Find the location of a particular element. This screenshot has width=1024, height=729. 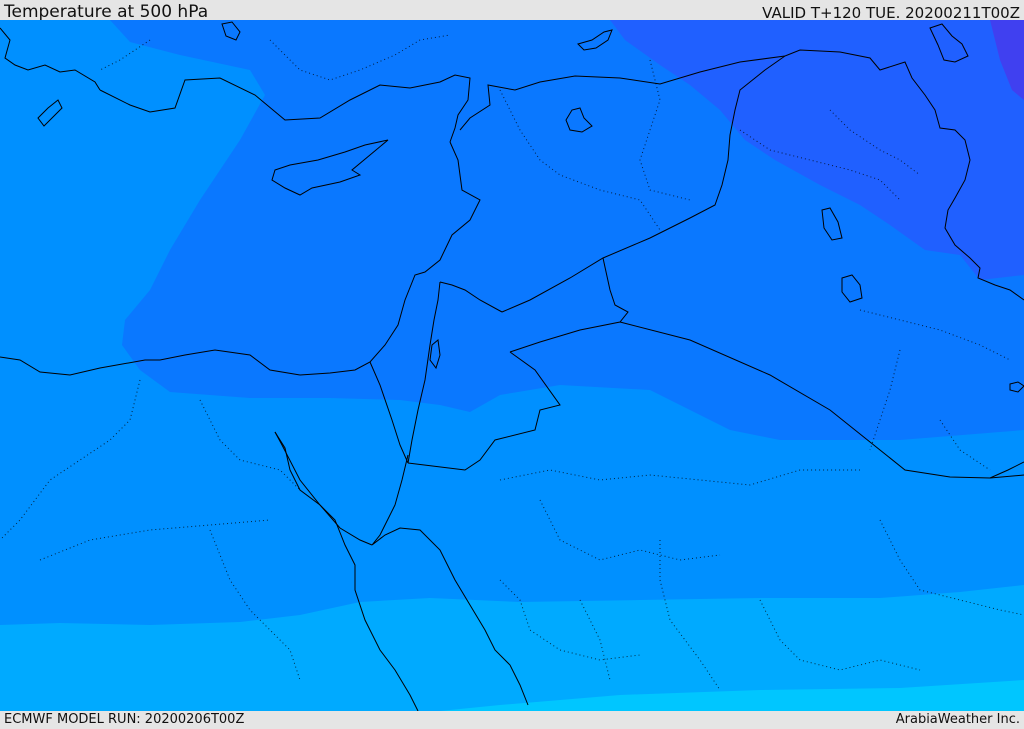

map-title: Temperature at 500 hPa is located at coordinates (106, 12).